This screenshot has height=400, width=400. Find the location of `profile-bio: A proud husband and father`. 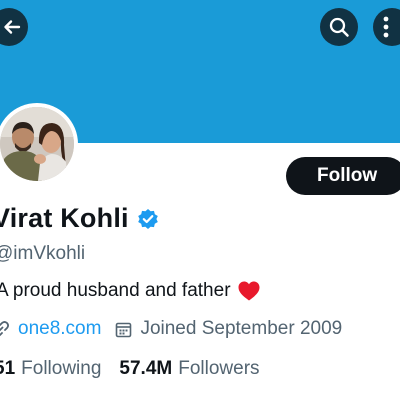

profile-bio: A proud husband and father is located at coordinates (130, 291).